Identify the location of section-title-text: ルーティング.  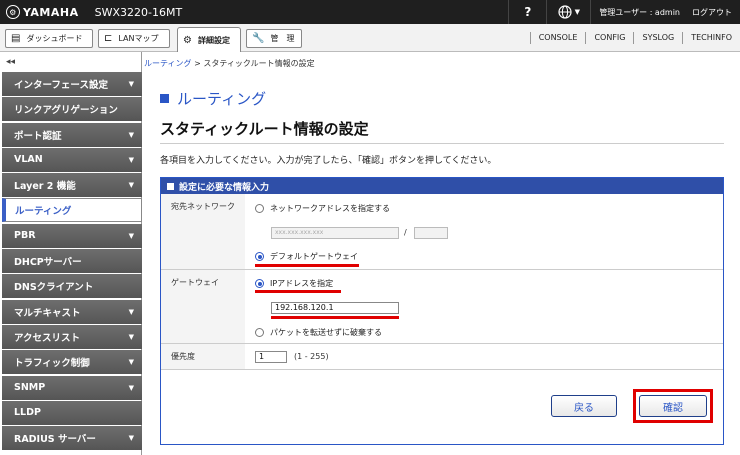
(222, 99).